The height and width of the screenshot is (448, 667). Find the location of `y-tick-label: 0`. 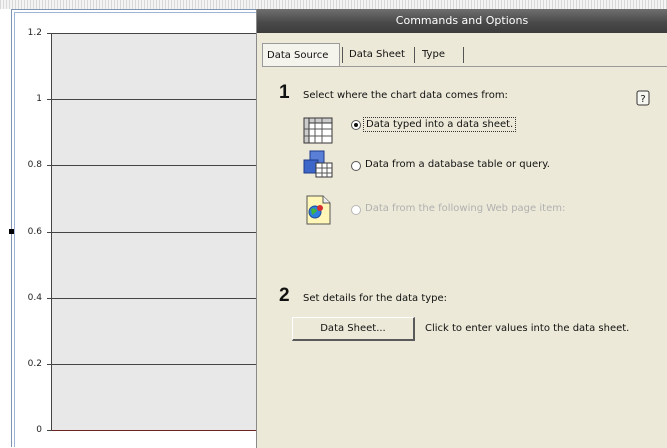

y-tick-label: 0 is located at coordinates (39, 430).